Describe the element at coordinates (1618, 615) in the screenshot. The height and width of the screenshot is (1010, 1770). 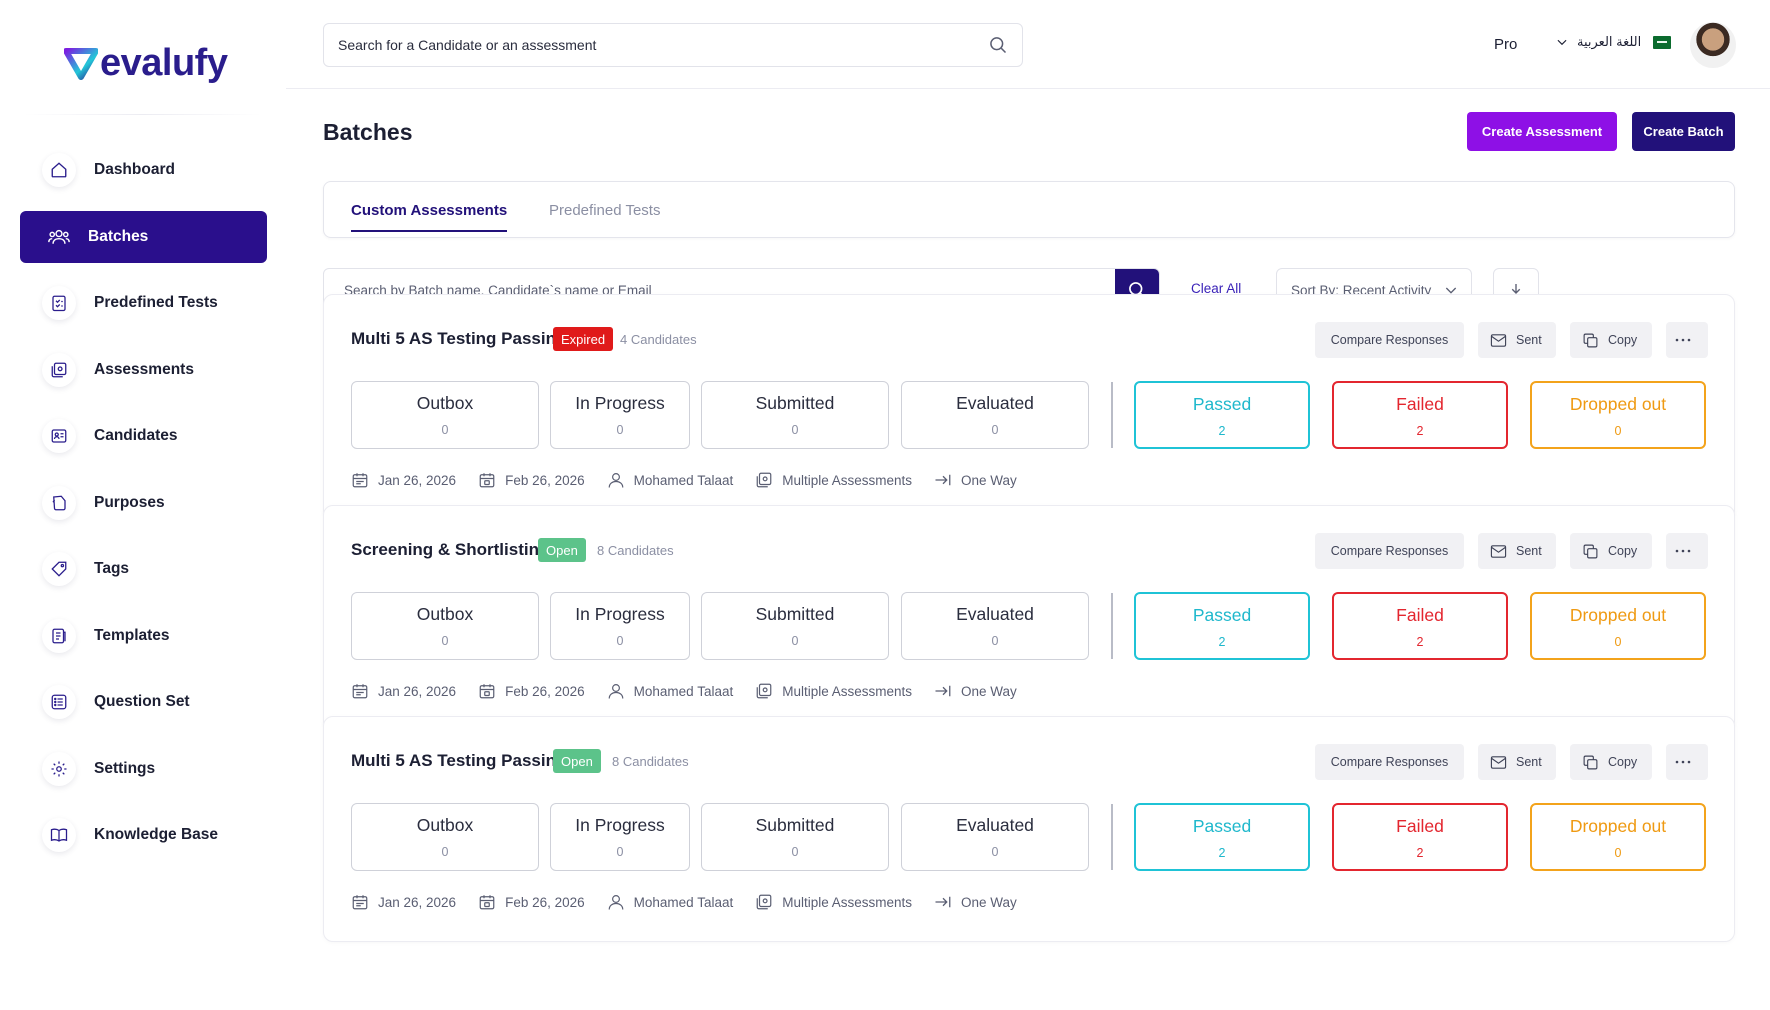
I see `stat-label: Dropped out` at that location.